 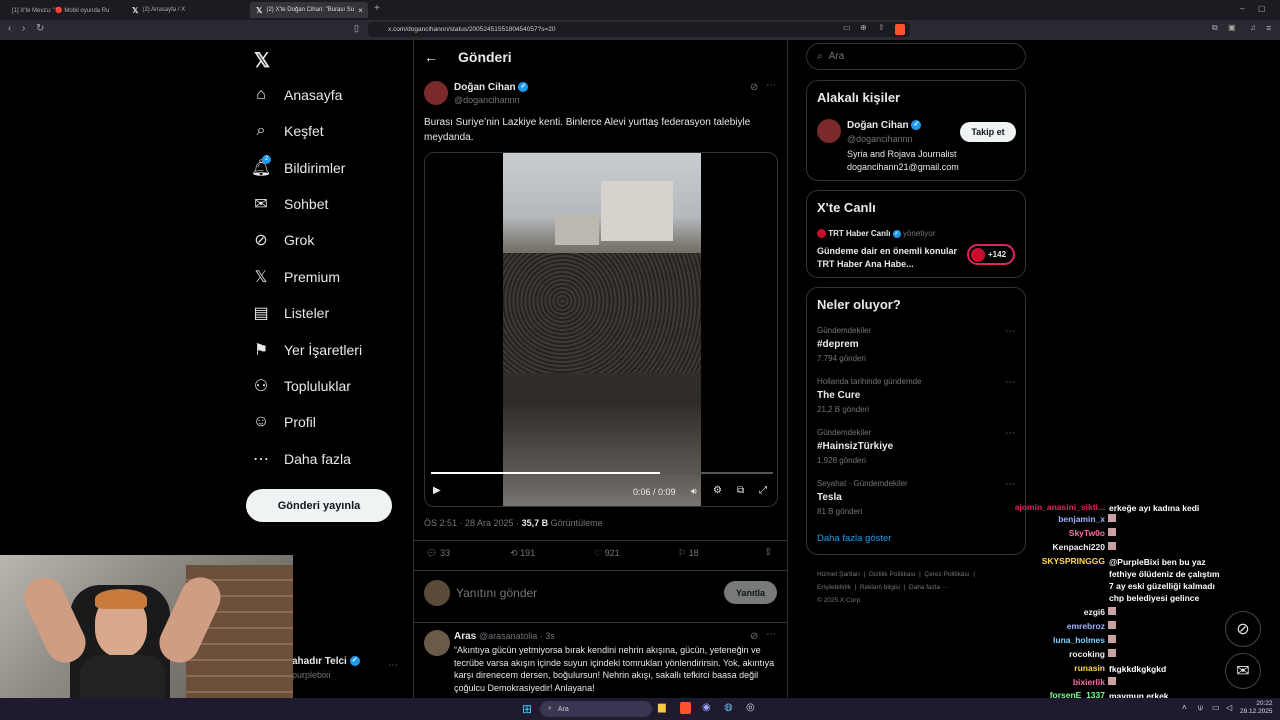 I want to click on reload-icon: ↻, so click(x=40, y=28).